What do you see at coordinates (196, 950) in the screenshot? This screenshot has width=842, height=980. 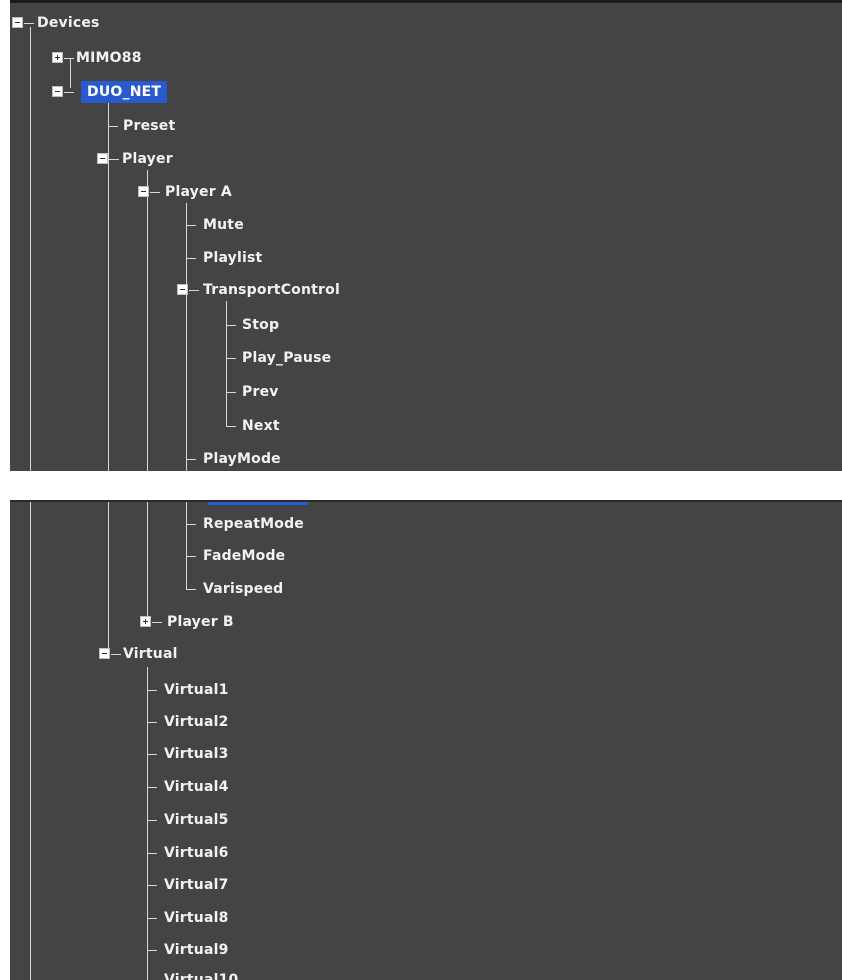 I see `tree-node-virtual-item: Virtual9` at bounding box center [196, 950].